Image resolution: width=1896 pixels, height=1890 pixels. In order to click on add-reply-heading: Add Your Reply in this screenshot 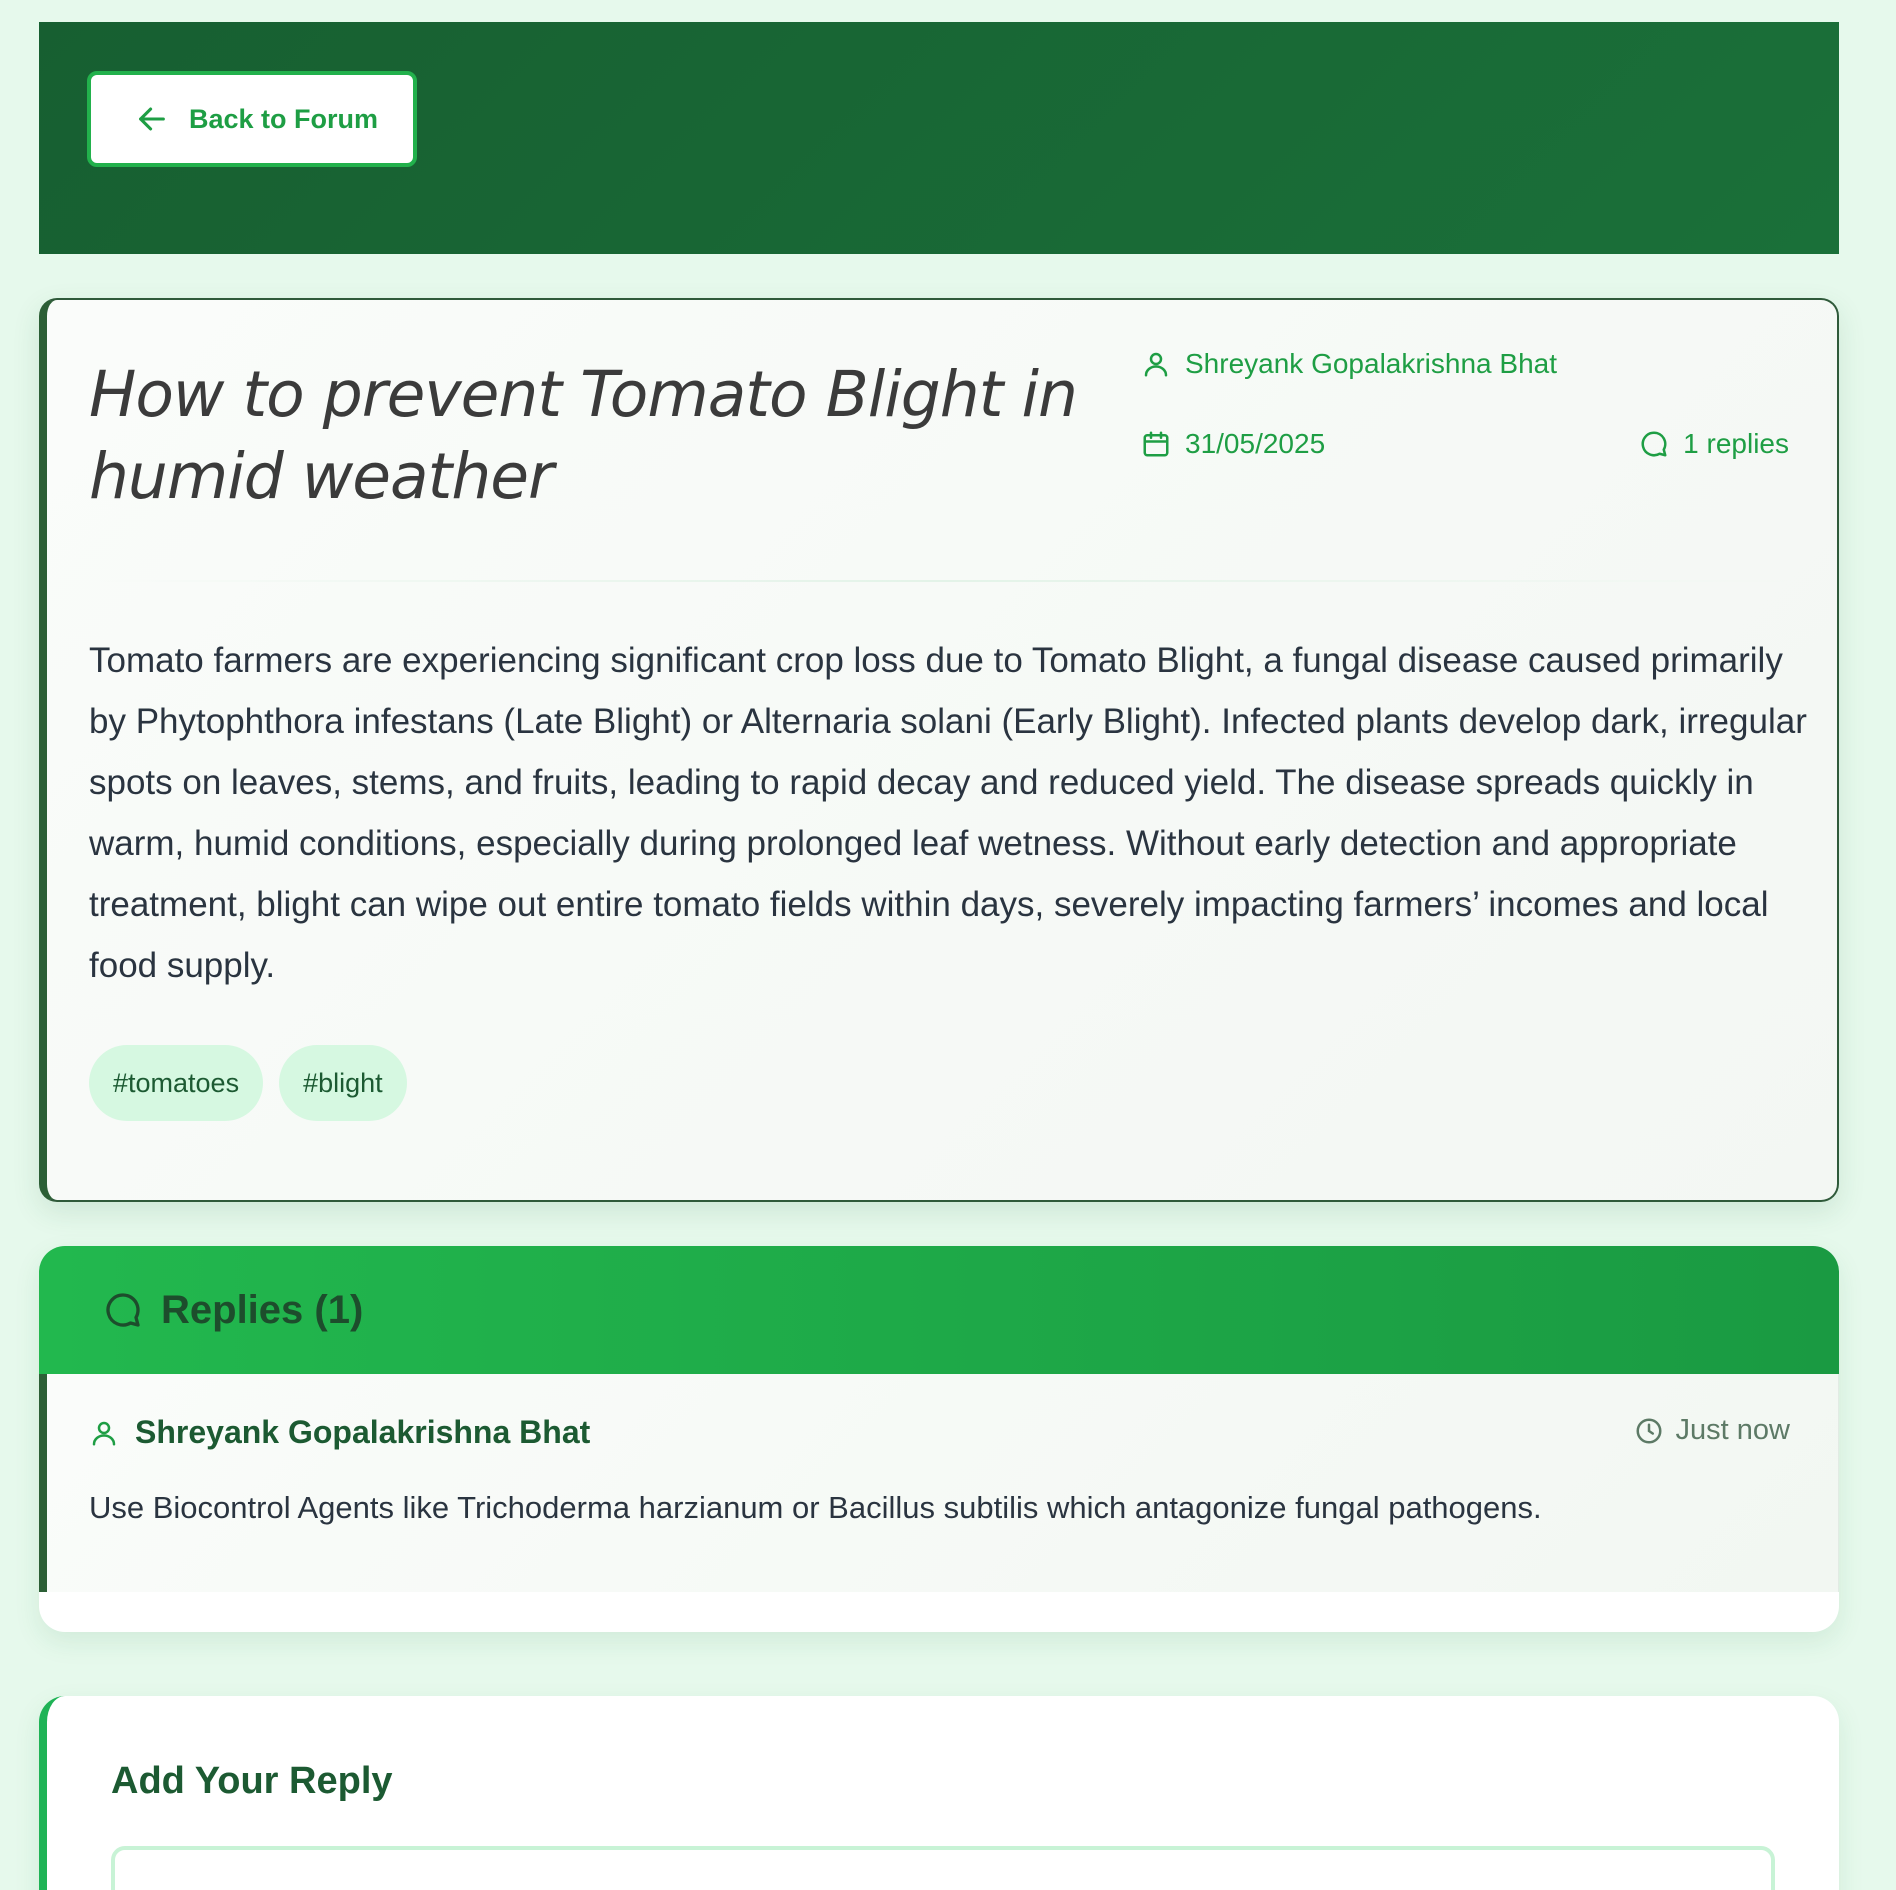, I will do `click(252, 1781)`.